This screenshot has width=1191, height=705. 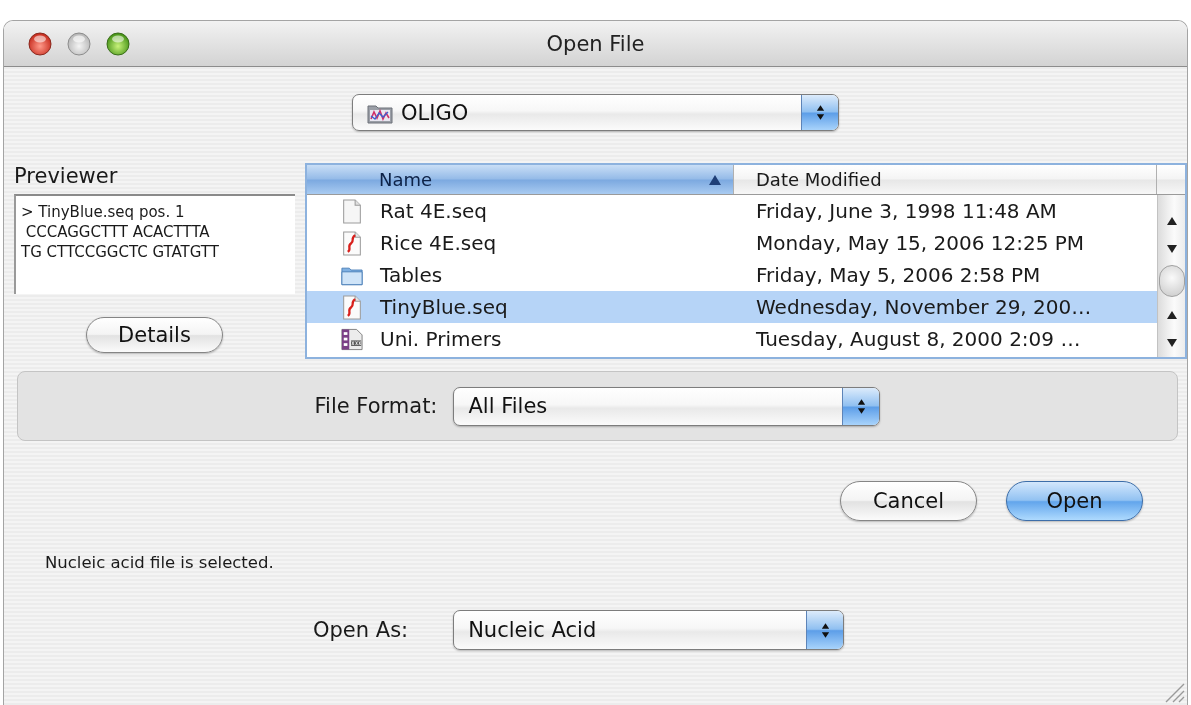 What do you see at coordinates (79, 43) in the screenshot?
I see `minimize-icon` at bounding box center [79, 43].